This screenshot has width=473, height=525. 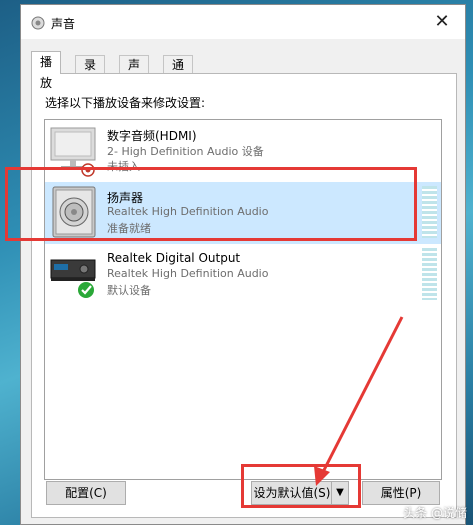 What do you see at coordinates (86, 290) in the screenshot?
I see `default-checkmark-icon` at bounding box center [86, 290].